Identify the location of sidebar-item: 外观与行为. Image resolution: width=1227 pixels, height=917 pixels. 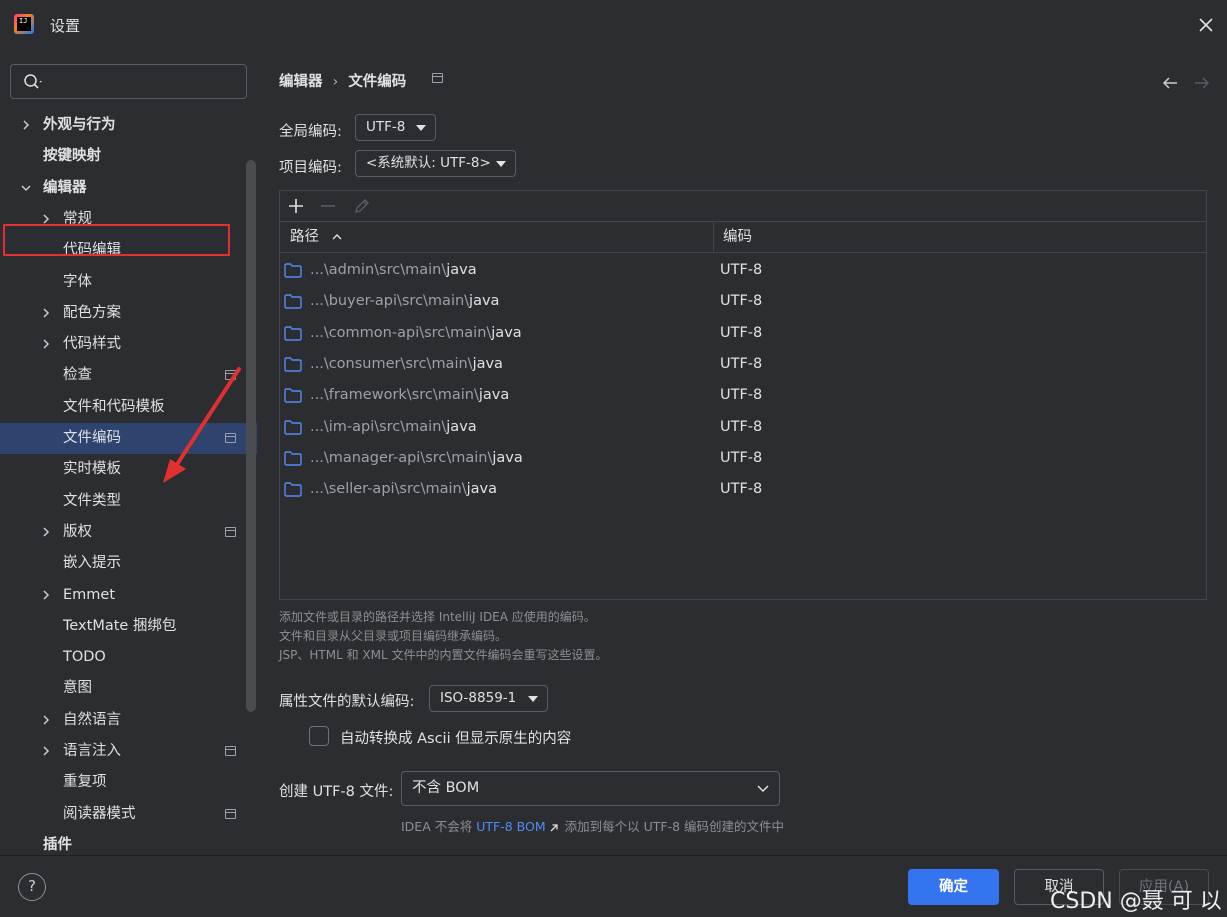
(128, 125).